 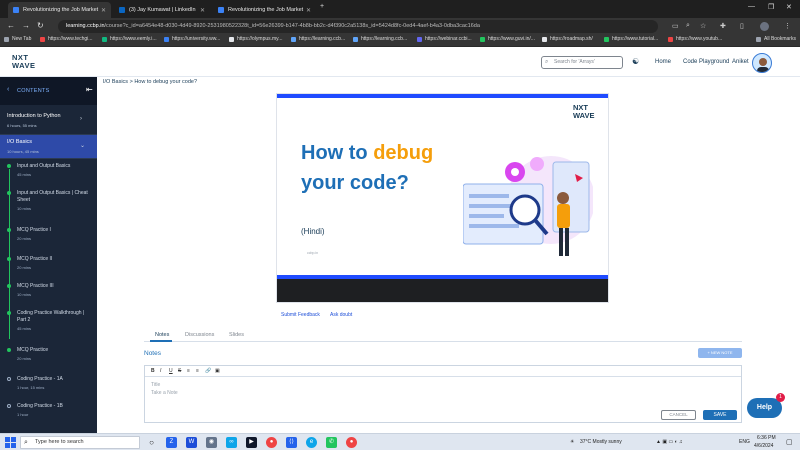 I want to click on terminal-app-icon: ▶, so click(x=251, y=442).